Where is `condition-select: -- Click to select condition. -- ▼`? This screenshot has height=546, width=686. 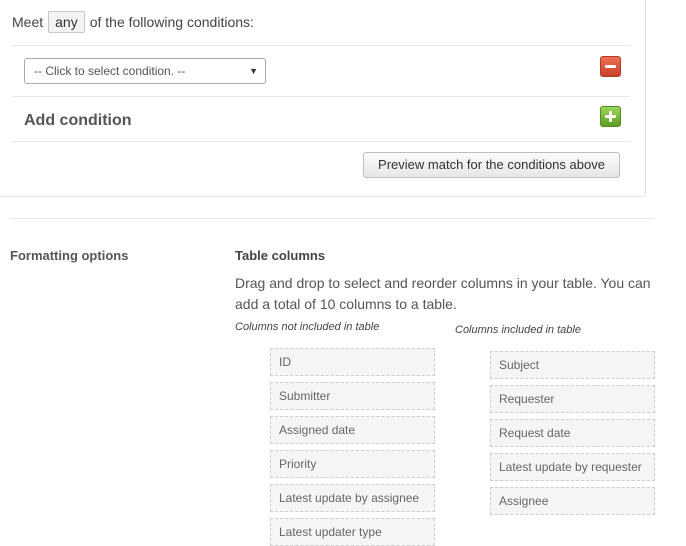
condition-select: -- Click to select condition. -- ▼ is located at coordinates (145, 71).